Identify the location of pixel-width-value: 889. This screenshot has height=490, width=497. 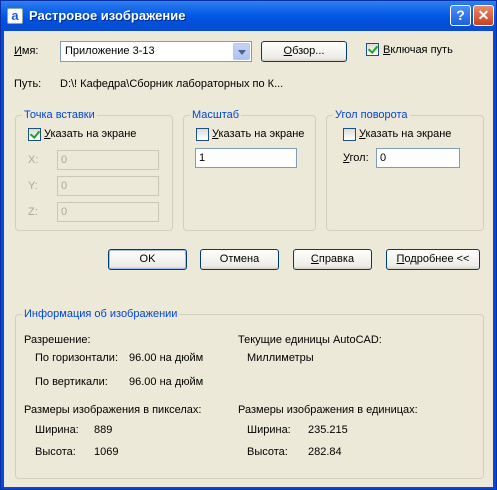
(103, 430).